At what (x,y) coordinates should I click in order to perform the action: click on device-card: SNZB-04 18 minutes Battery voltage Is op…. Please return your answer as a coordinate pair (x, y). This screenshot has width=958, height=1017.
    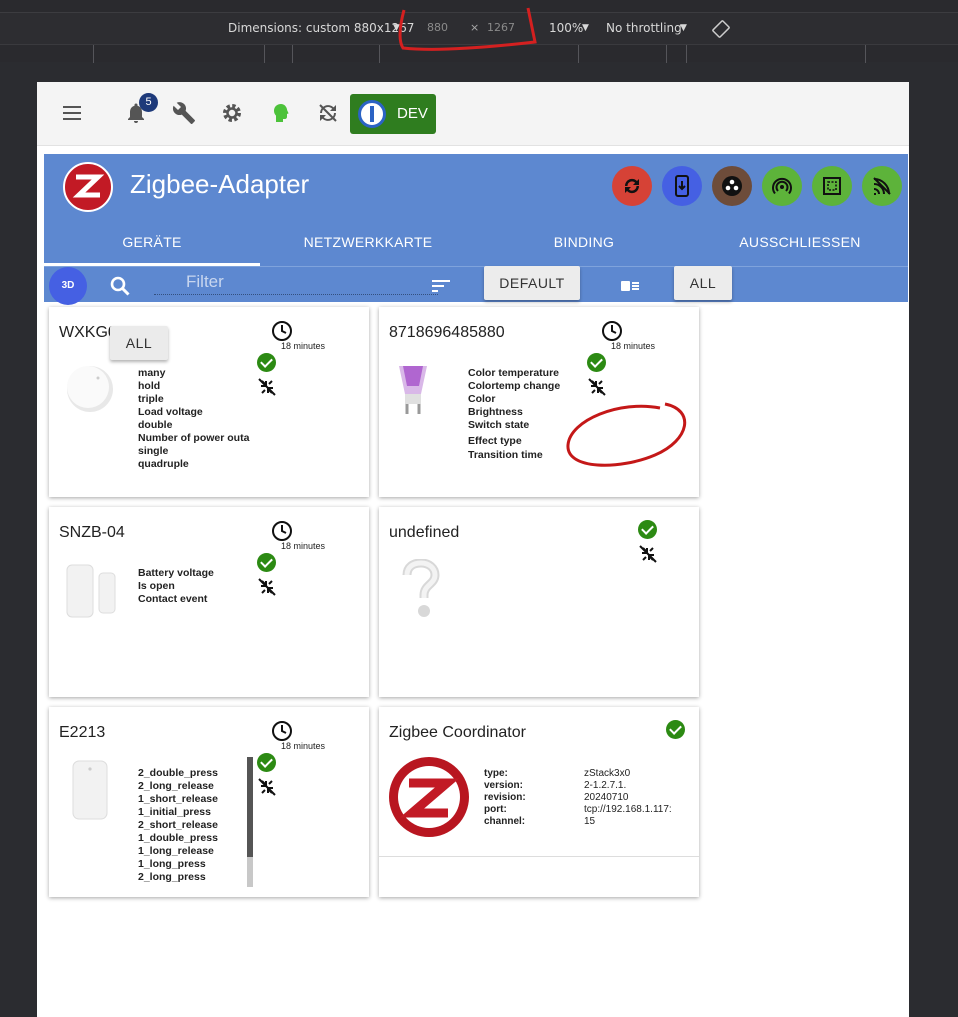
    Looking at the image, I should click on (209, 602).